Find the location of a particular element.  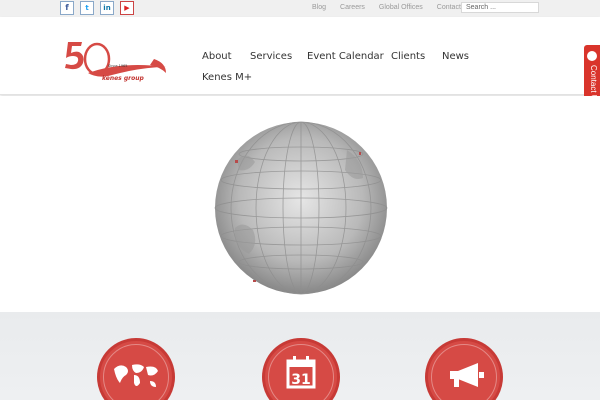

linkedin-glyph: in is located at coordinates (107, 7).